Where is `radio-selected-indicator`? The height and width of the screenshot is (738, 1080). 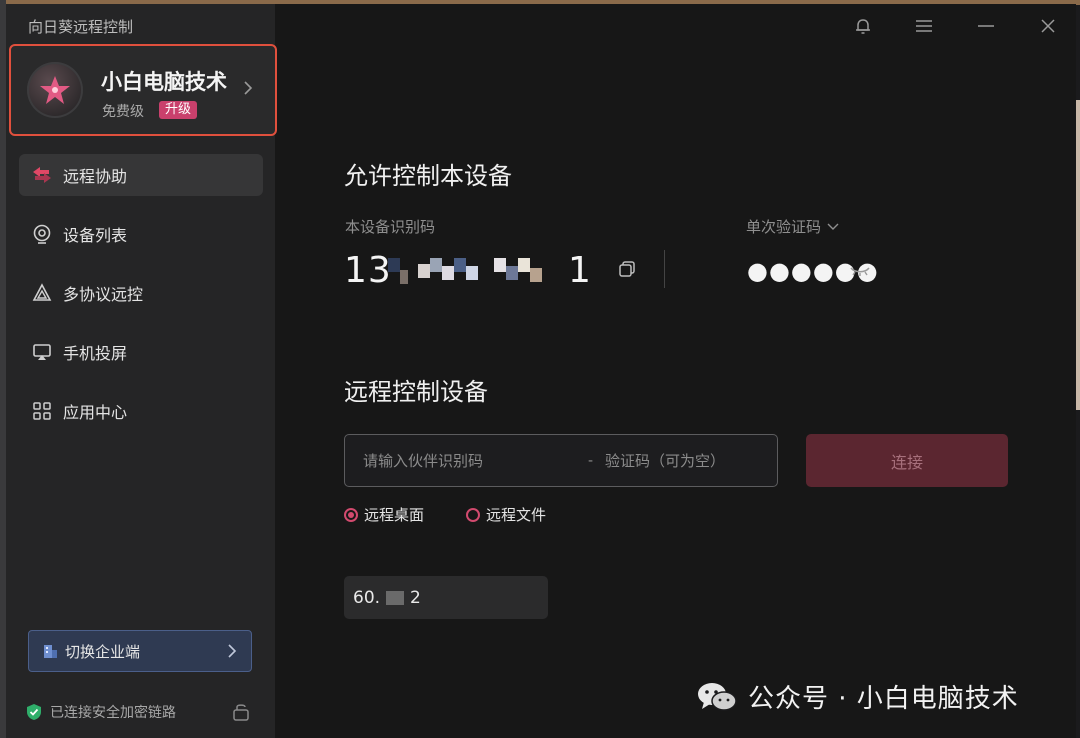
radio-selected-indicator is located at coordinates (351, 514).